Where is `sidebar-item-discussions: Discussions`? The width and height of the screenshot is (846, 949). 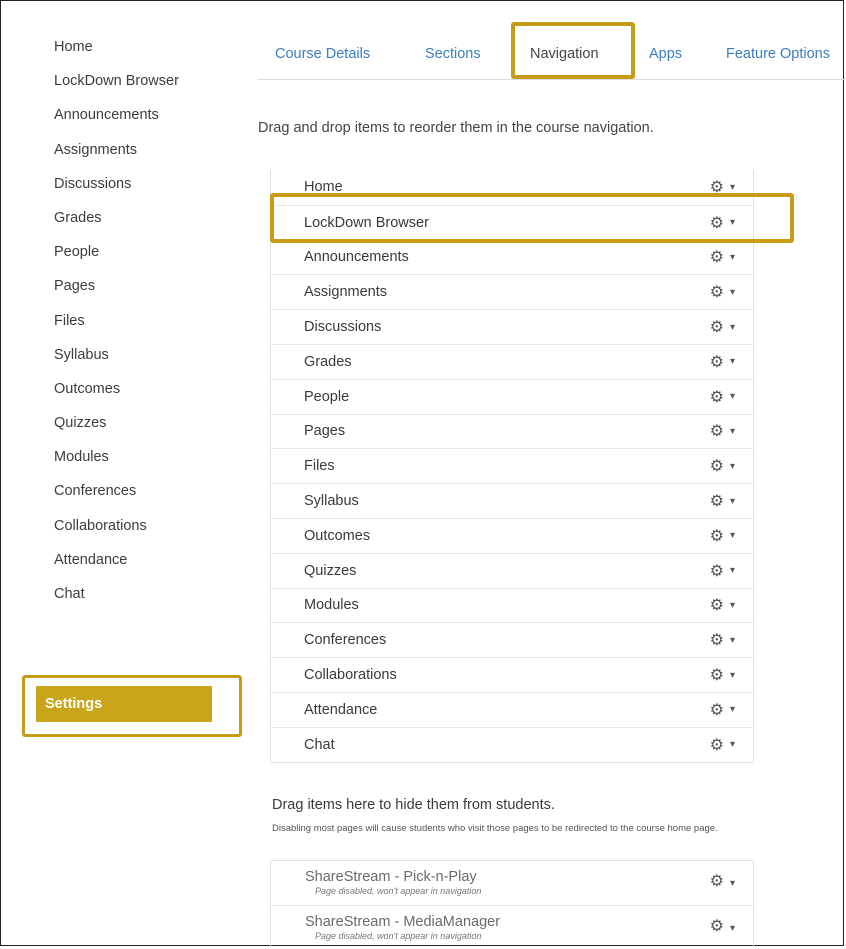
sidebar-item-discussions: Discussions is located at coordinates (144, 190).